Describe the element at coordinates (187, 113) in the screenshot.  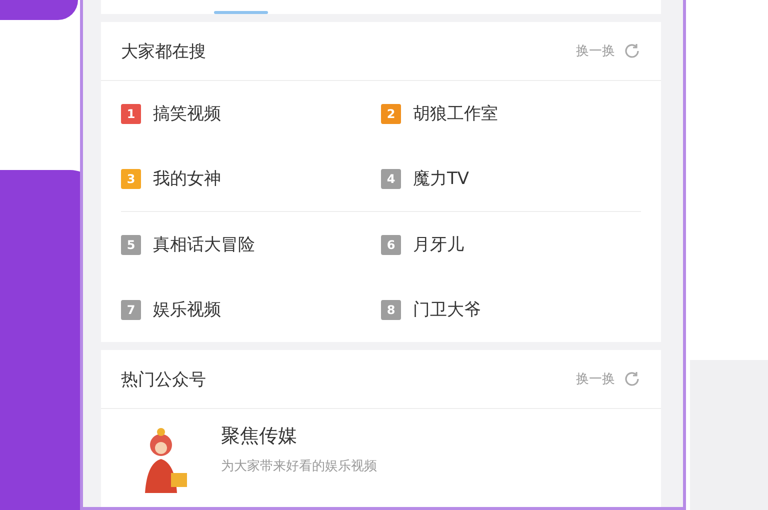
I see `search-term-link: 搞笑视频` at that location.